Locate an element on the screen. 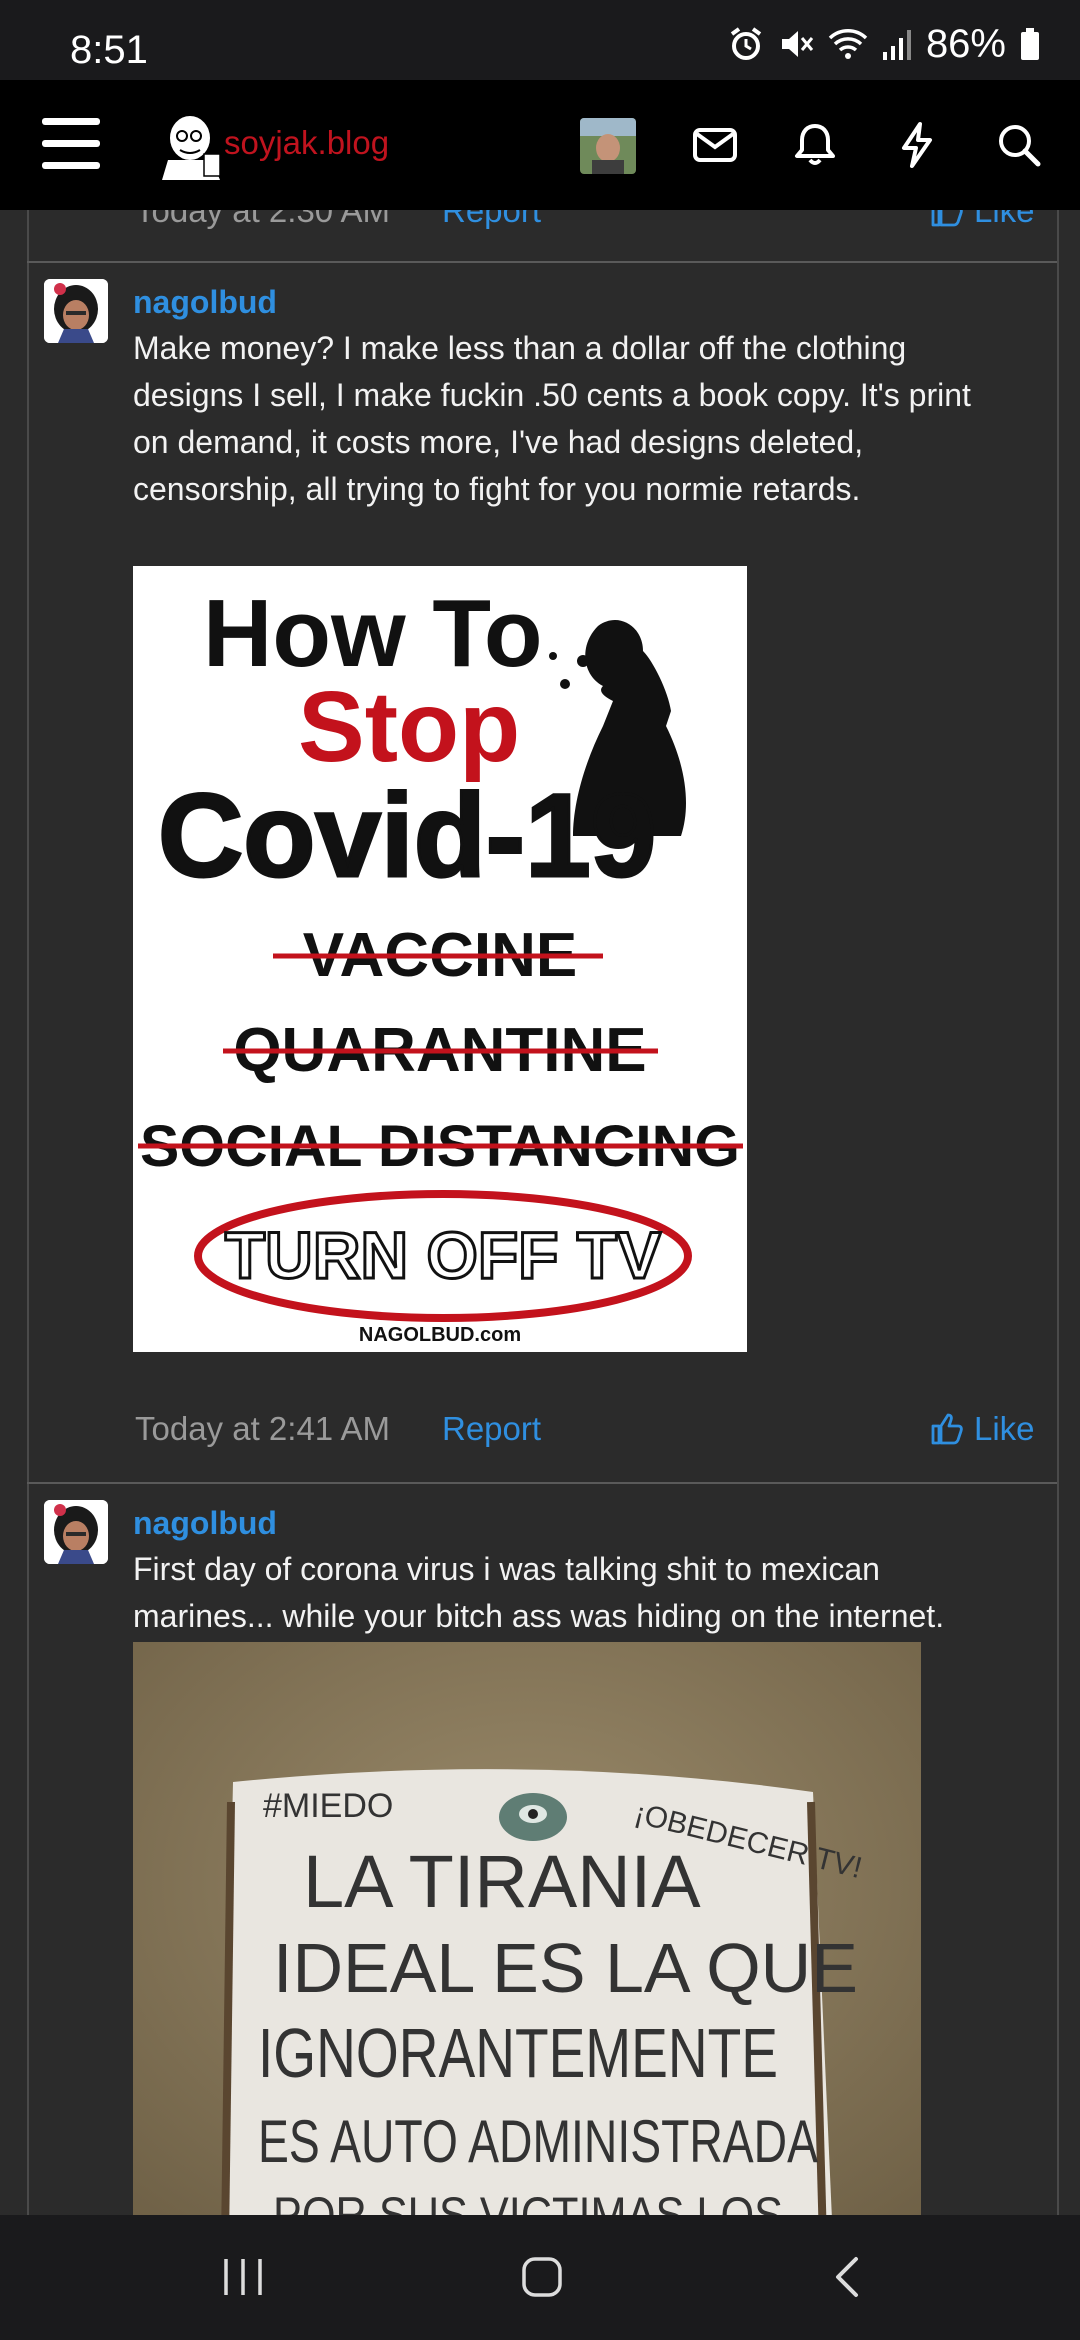 The image size is (1080, 2340). like-button: Like is located at coordinates (982, 1429).